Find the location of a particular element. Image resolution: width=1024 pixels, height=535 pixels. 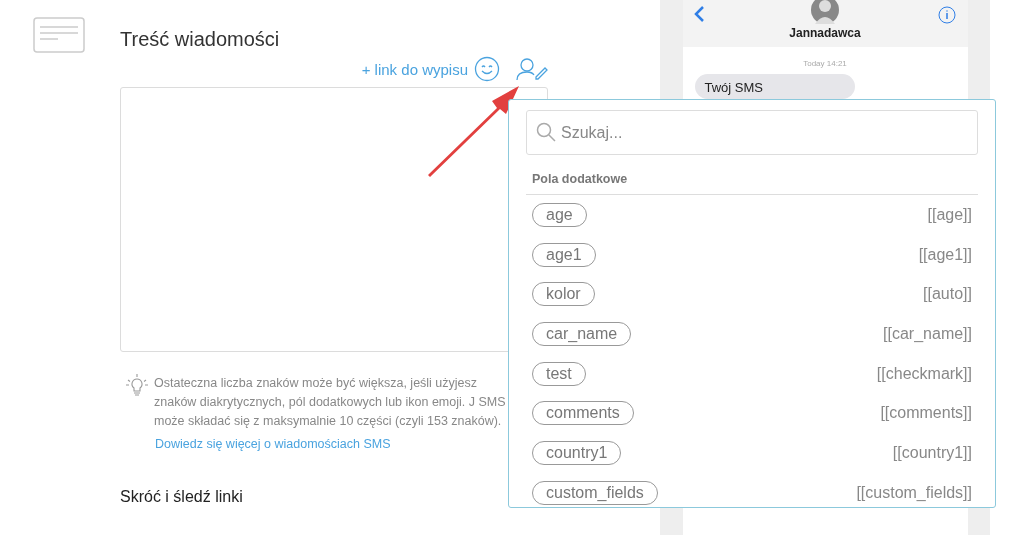

field-tag: [[checkmark]] is located at coordinates (924, 373).